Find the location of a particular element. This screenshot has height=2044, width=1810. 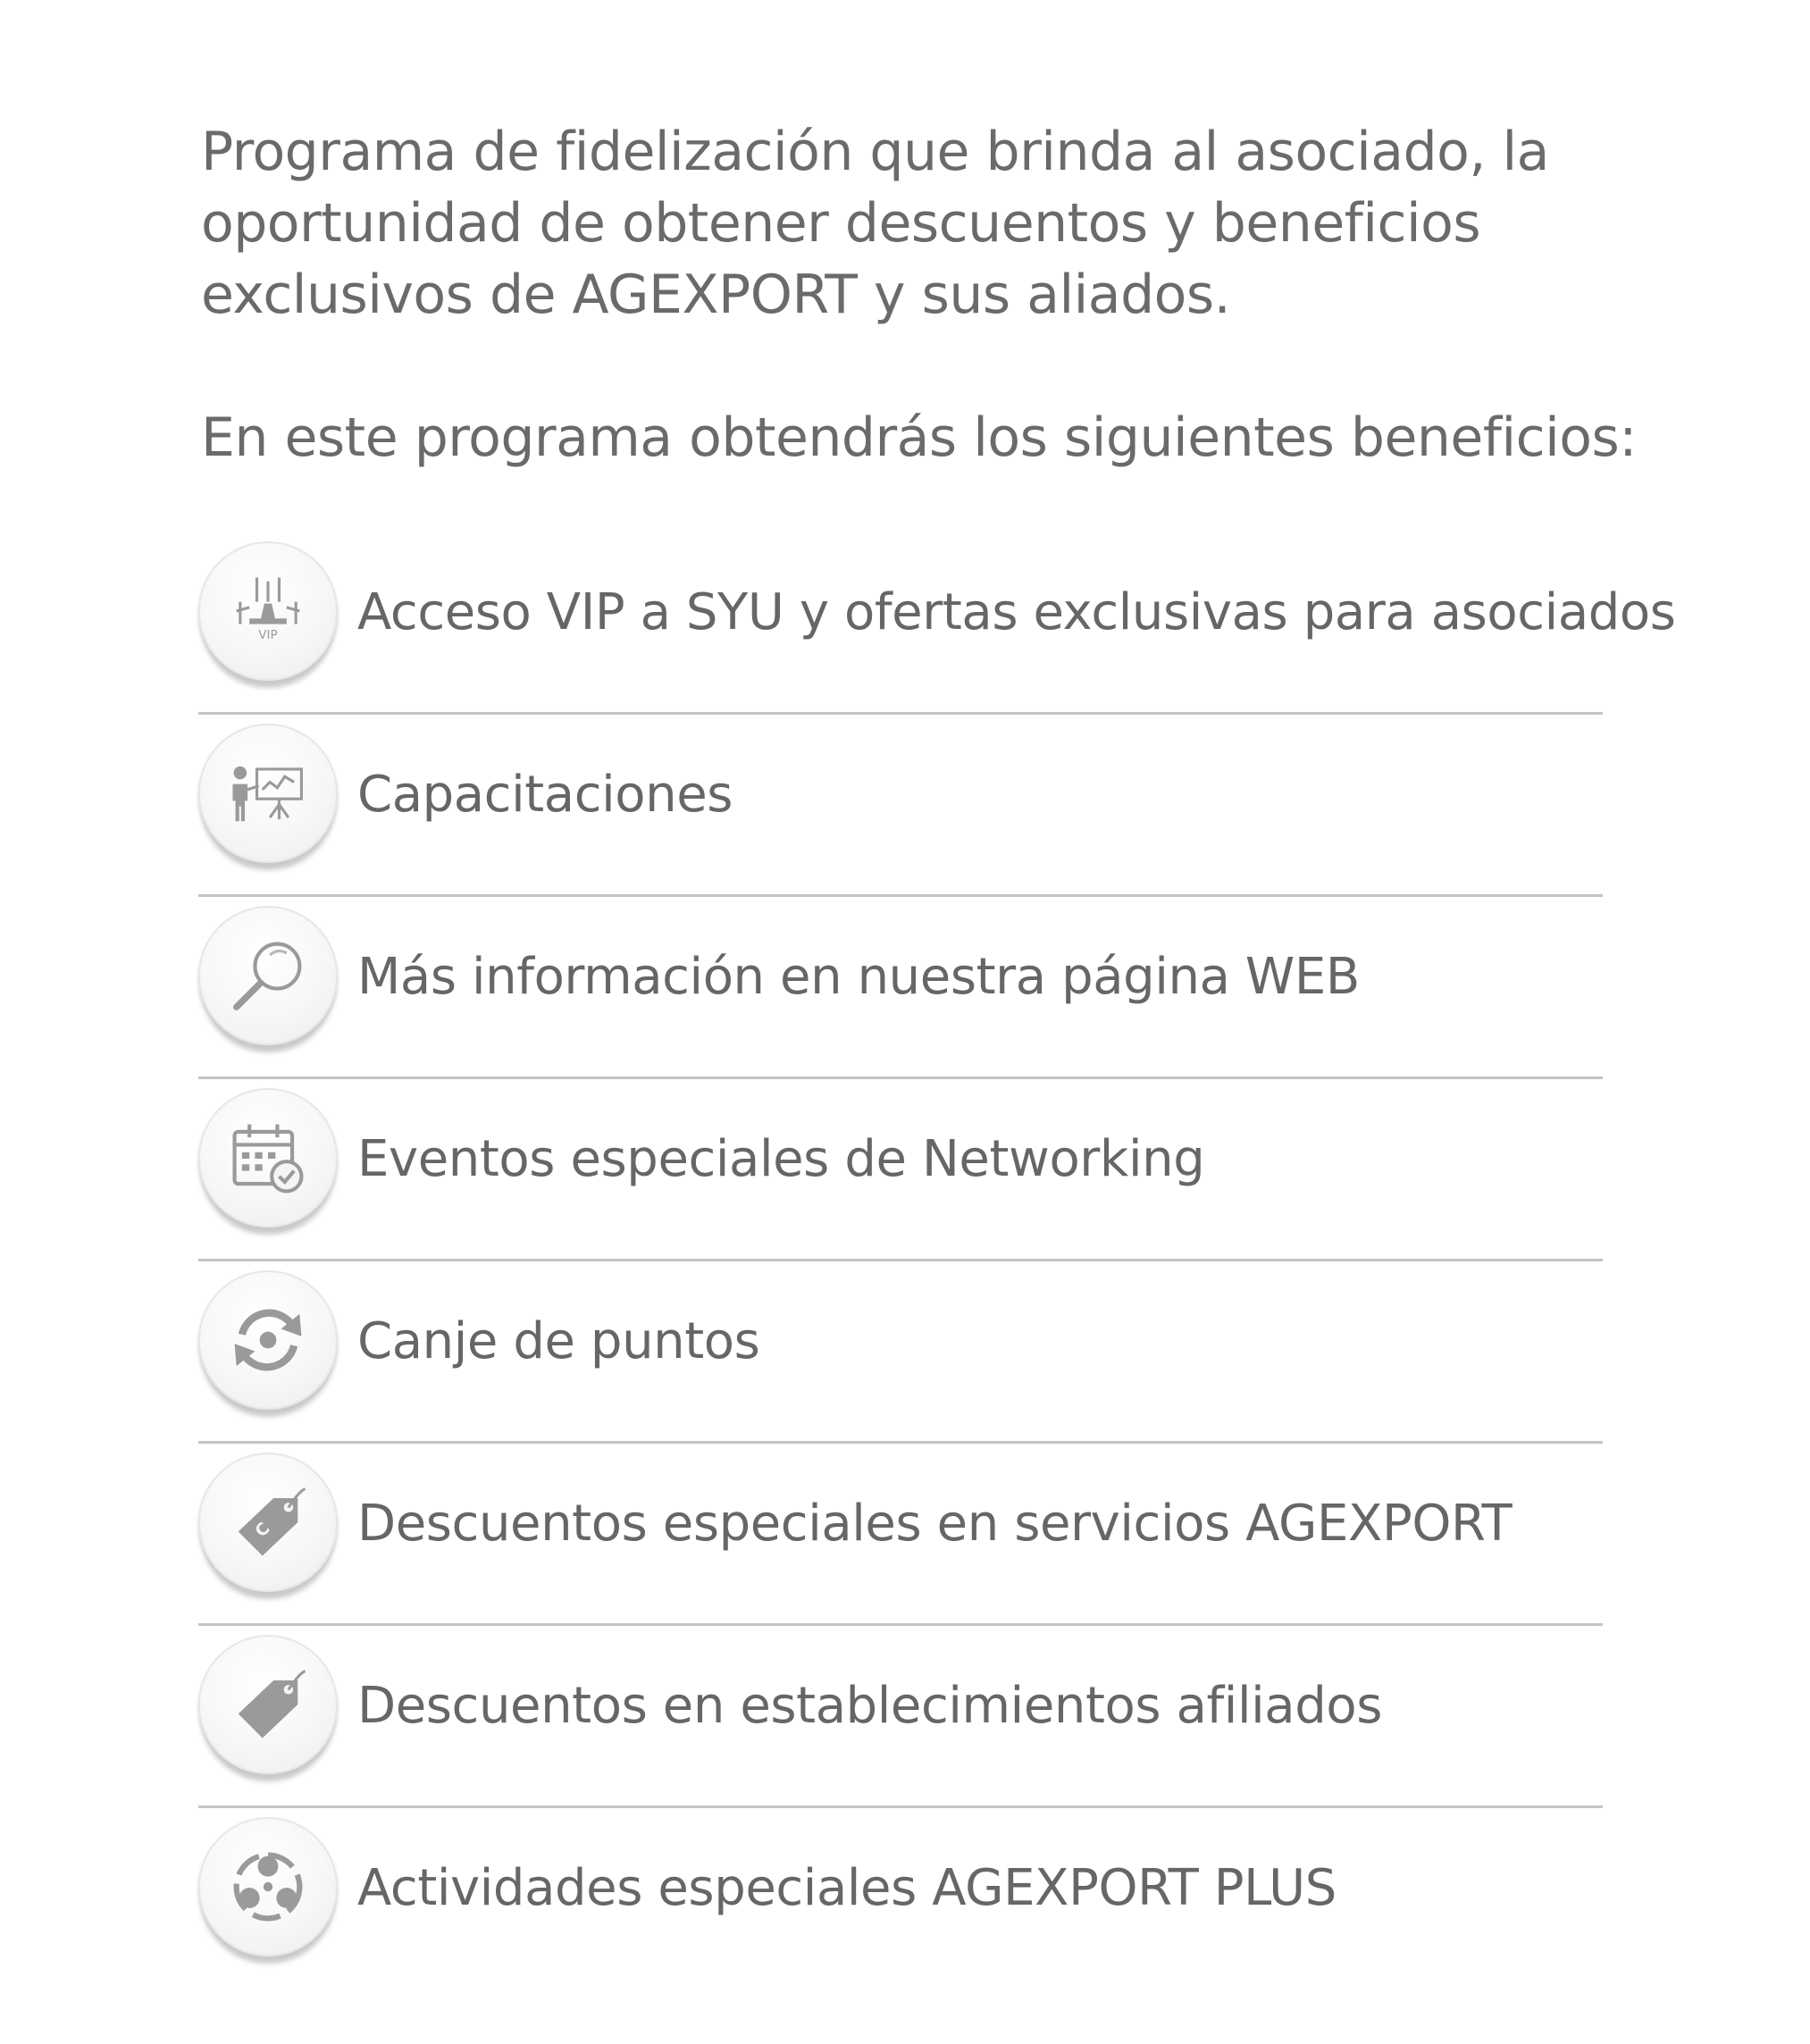

calendar-check-icon is located at coordinates (268, 1157).